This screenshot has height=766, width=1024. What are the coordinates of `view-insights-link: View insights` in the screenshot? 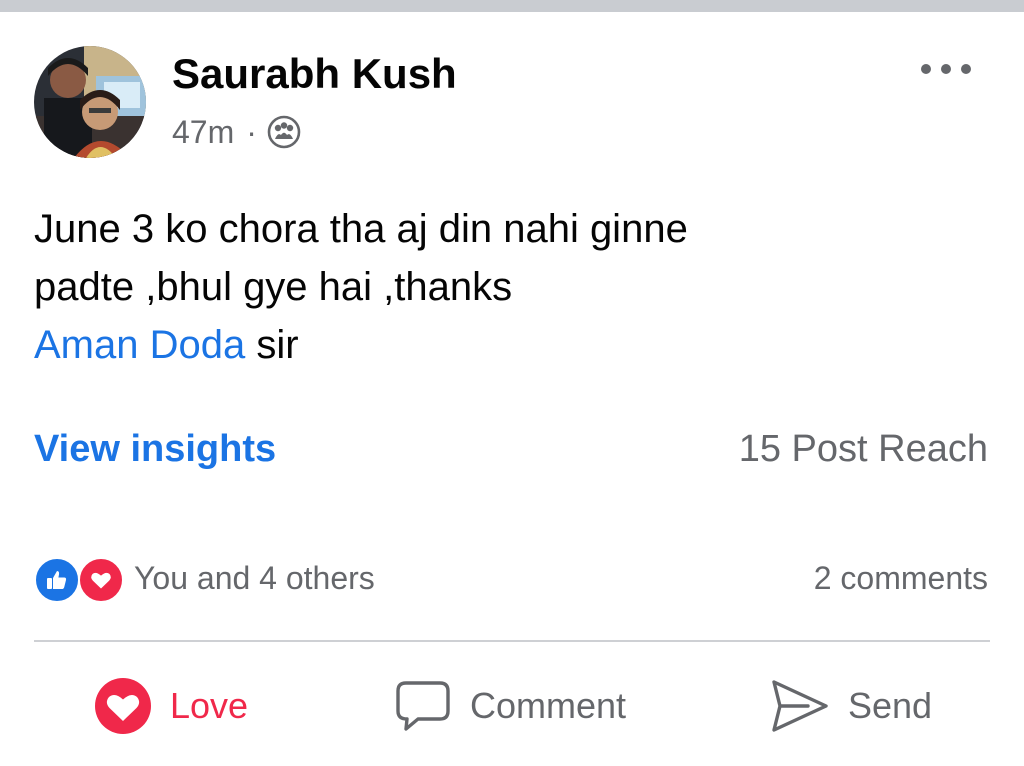 It's located at (155, 449).